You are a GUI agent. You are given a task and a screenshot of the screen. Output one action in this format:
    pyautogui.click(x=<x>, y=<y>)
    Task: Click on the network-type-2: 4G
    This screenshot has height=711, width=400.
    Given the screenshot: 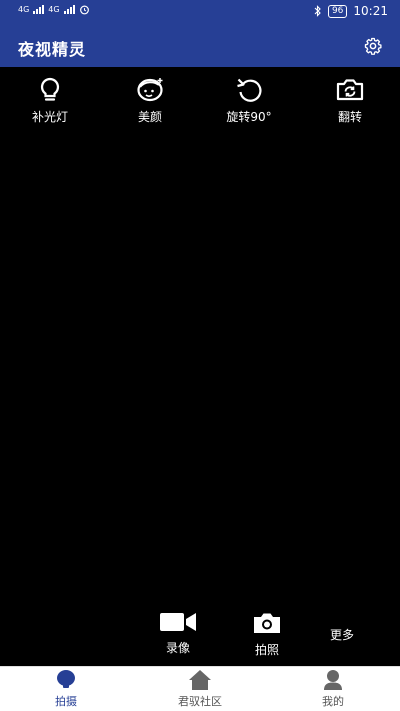 What is the action you would take?
    pyautogui.click(x=54, y=9)
    